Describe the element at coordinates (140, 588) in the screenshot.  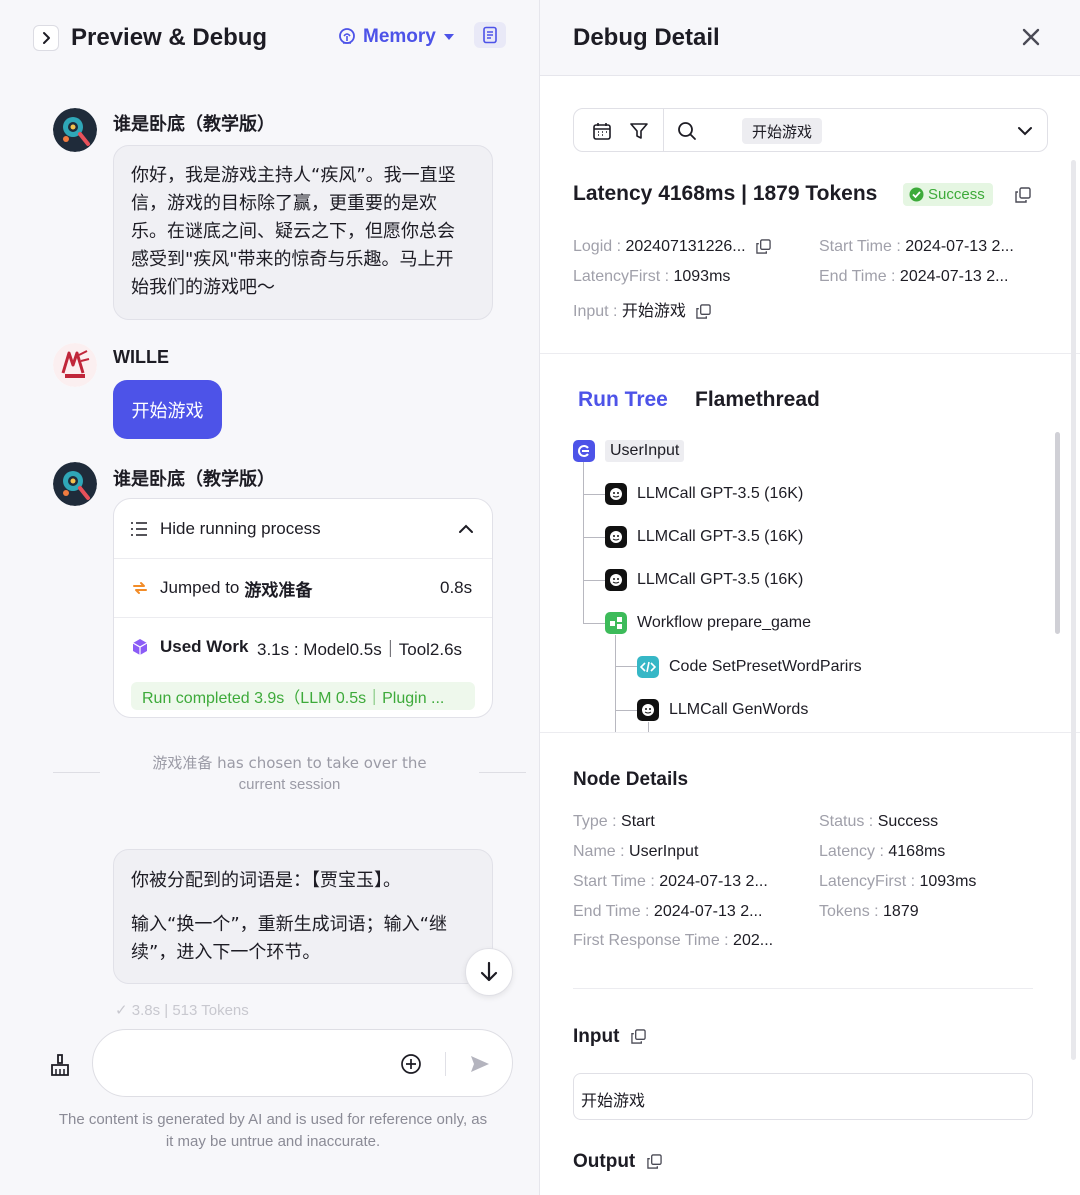
I see `jump-icon` at that location.